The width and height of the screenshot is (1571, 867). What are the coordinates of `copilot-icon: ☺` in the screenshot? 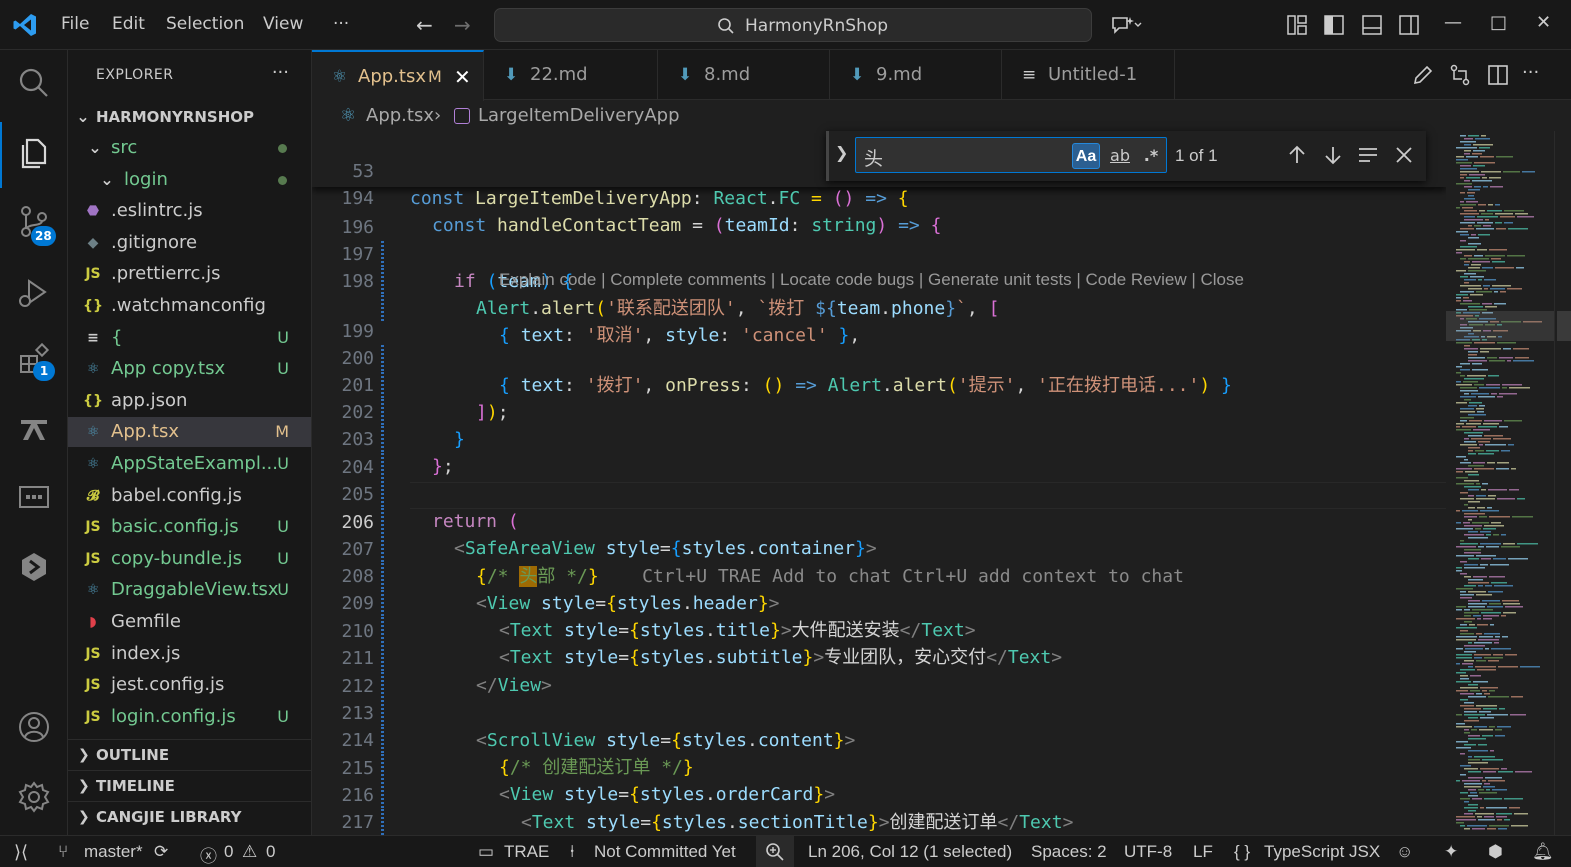 It's located at (1404, 852).